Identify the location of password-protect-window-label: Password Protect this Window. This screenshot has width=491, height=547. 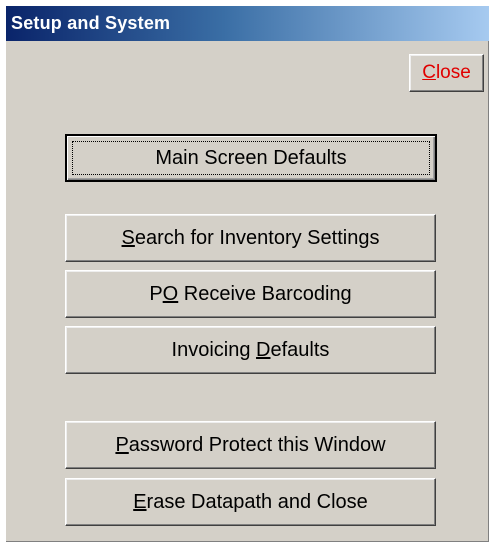
(250, 444).